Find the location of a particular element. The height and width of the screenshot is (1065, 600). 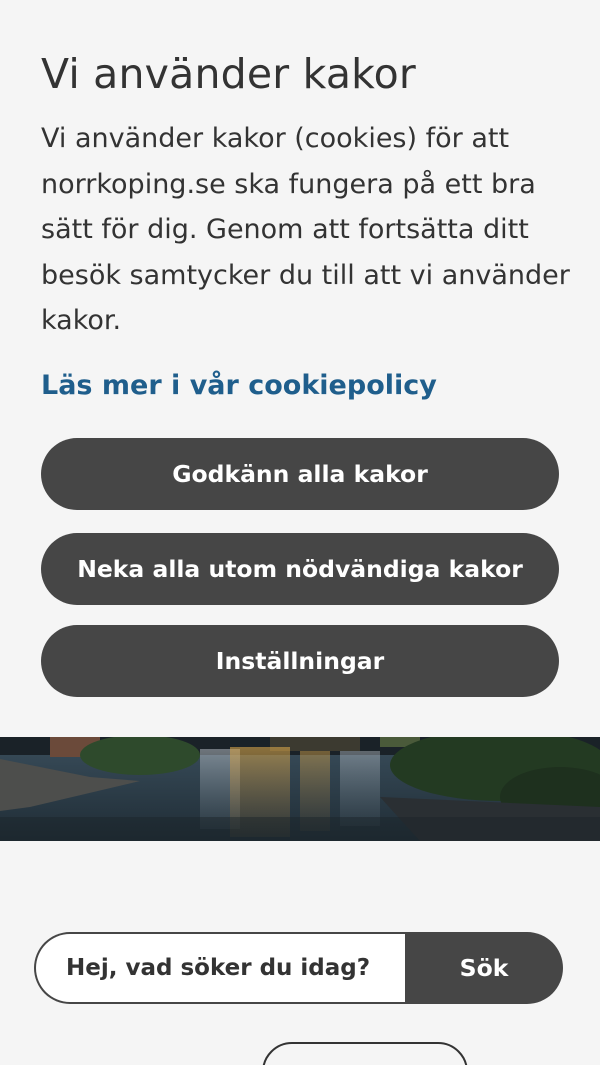

reject-nonessential-cookies-button: Neka alla utom nödvändiga kakor is located at coordinates (300, 569).